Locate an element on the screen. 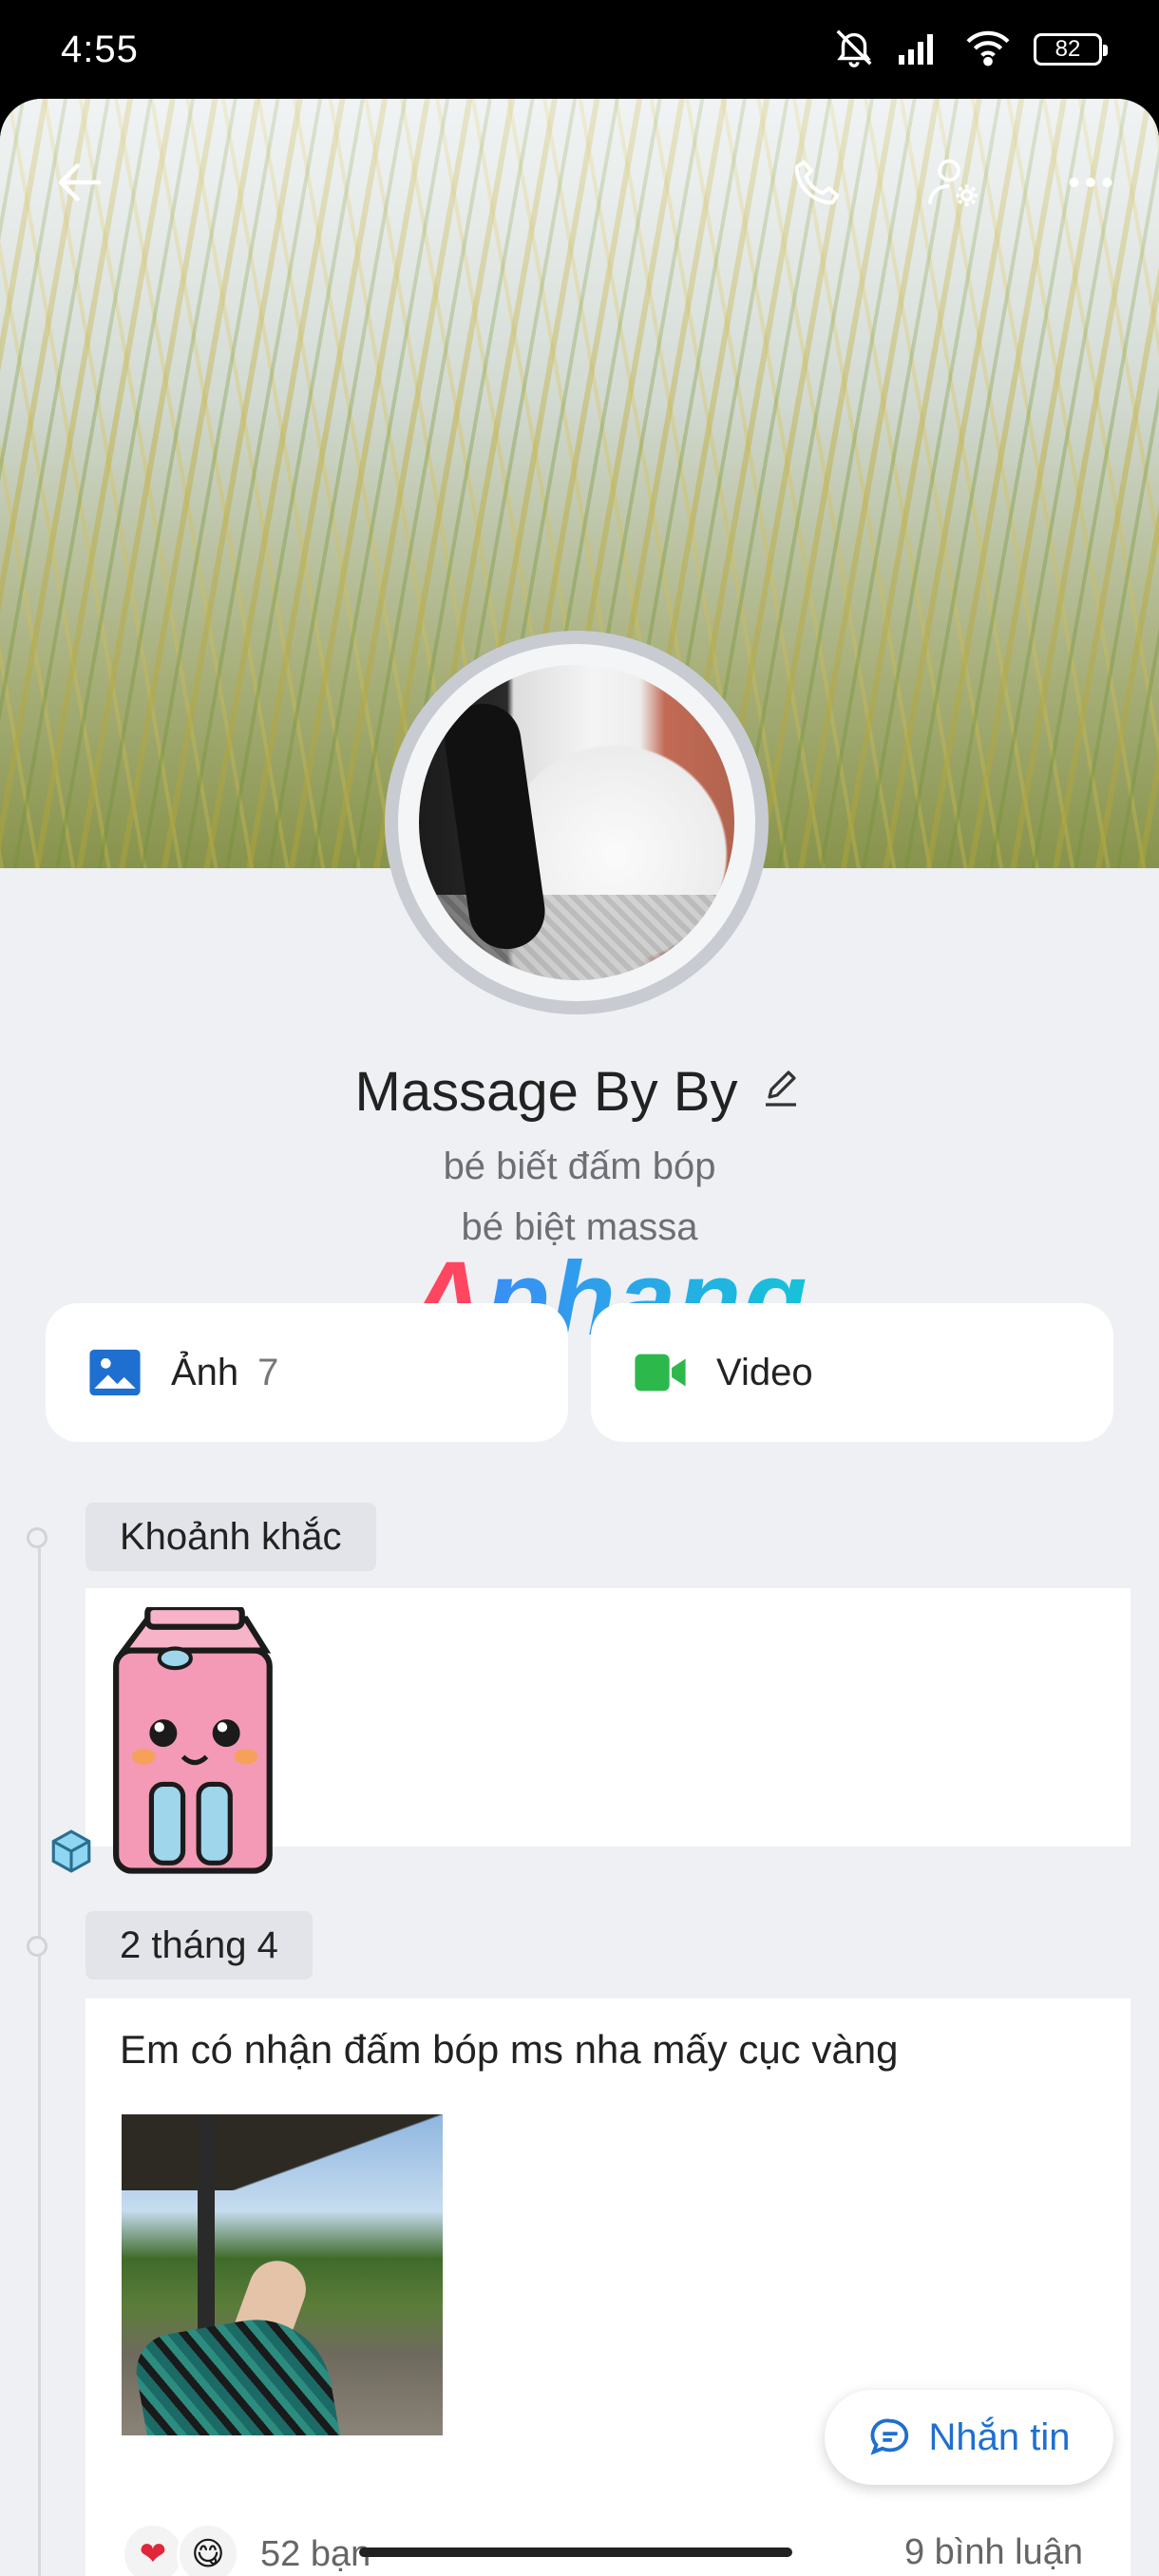 The image size is (1159, 2576). wifi-icon is located at coordinates (988, 50).